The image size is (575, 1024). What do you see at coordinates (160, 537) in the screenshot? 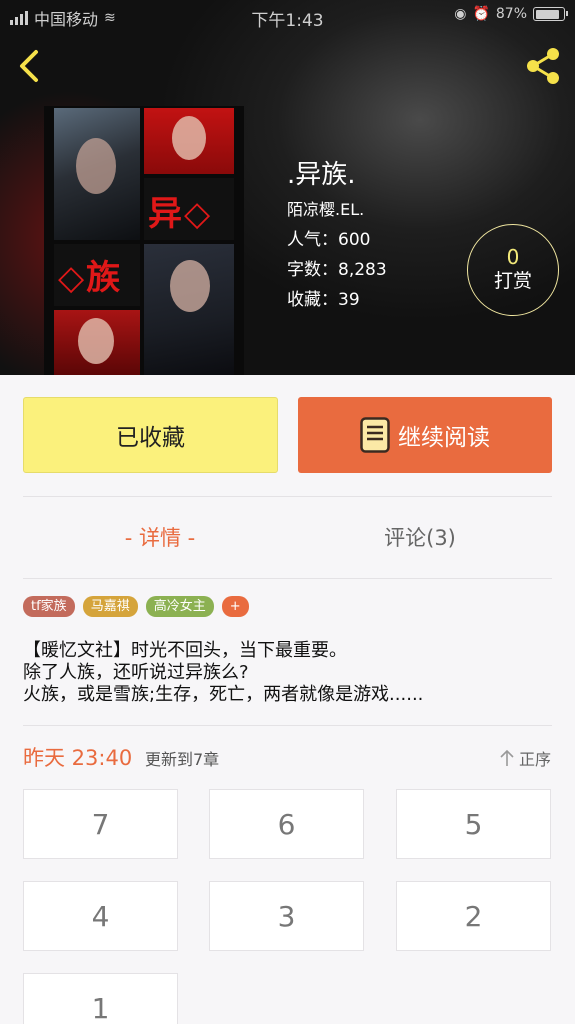
I see `tab-detail: - 详情 -` at bounding box center [160, 537].